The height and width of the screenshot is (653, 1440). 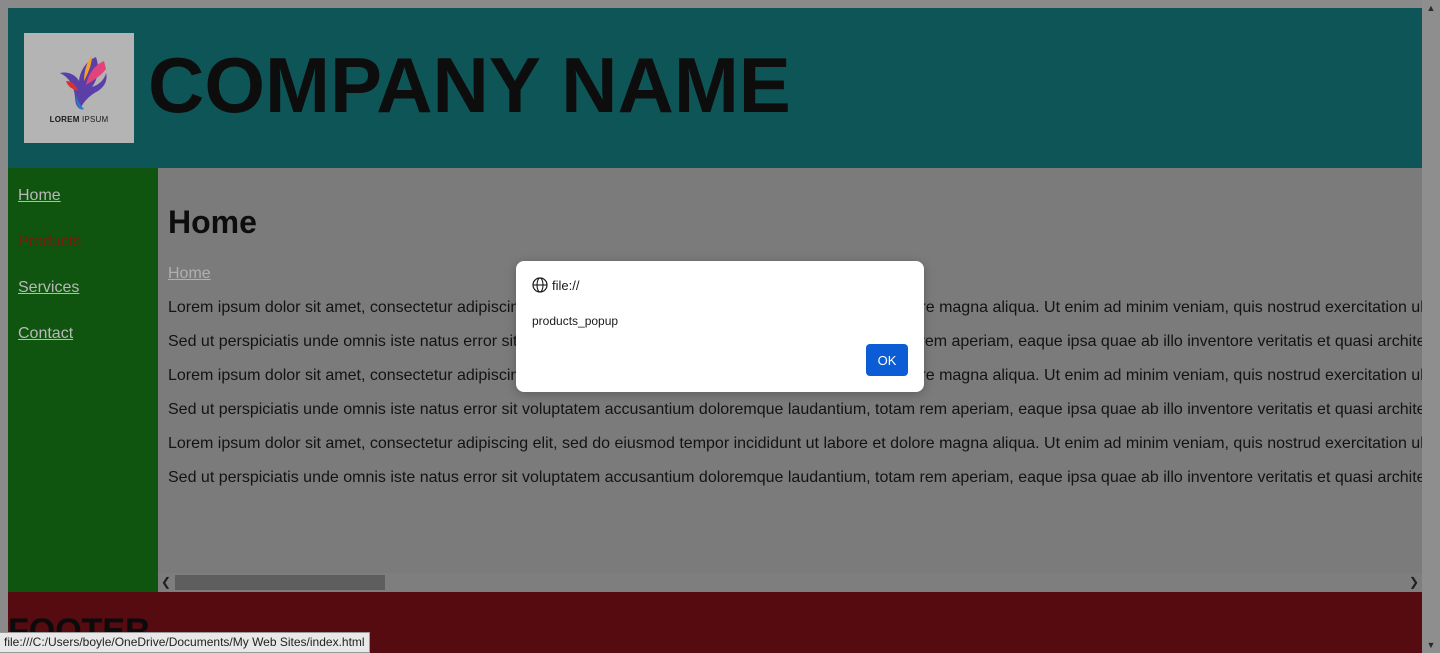 What do you see at coordinates (189, 274) in the screenshot?
I see `breadcrumb-home: Home` at bounding box center [189, 274].